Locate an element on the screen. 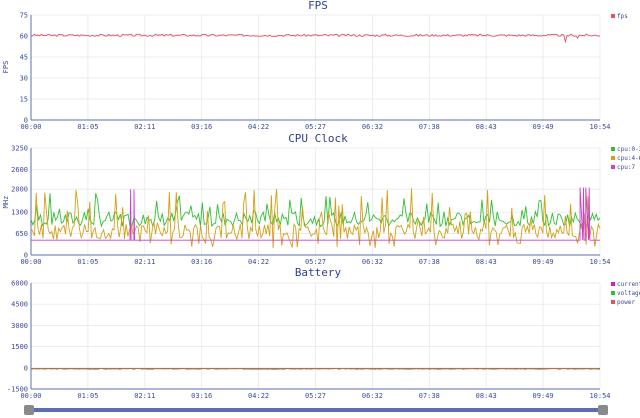 The height and width of the screenshot is (418, 640). battery-y-tick-label: 6000 is located at coordinates (19, 284).